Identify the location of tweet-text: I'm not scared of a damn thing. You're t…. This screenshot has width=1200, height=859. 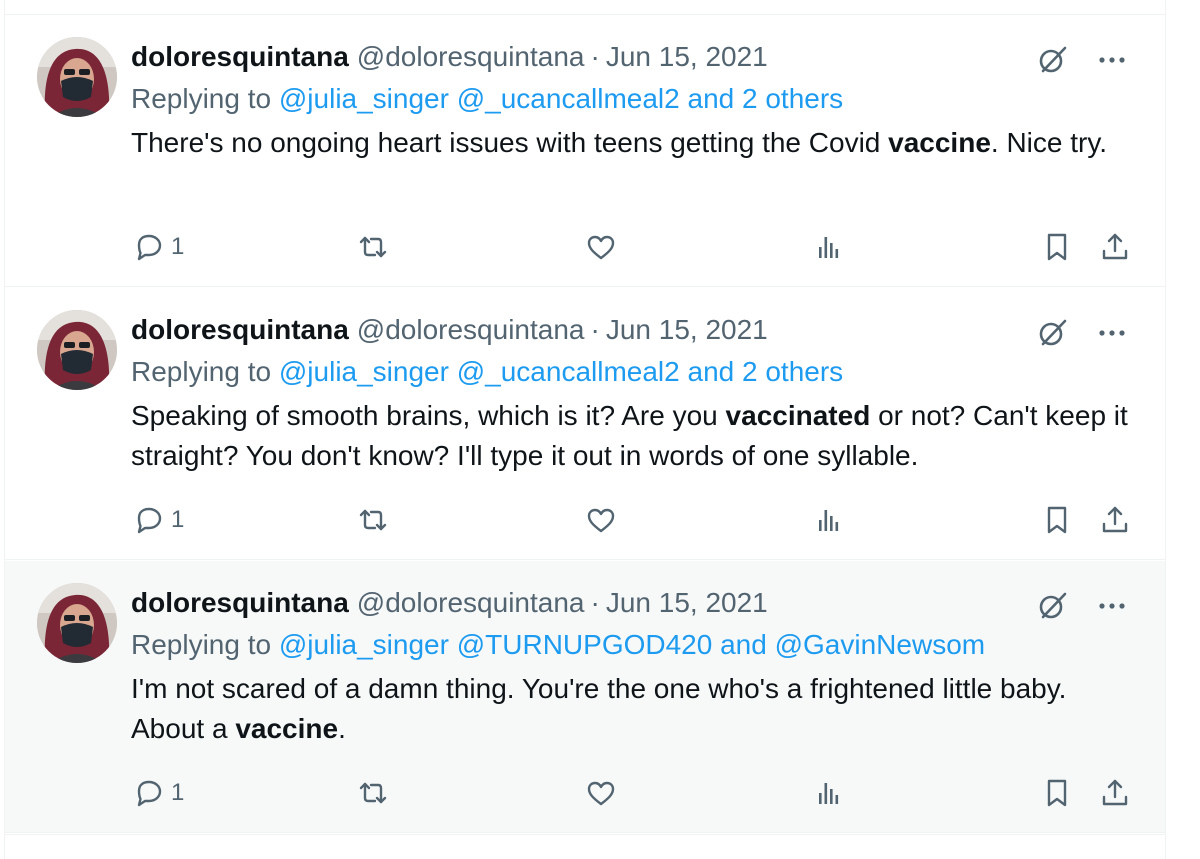
(631, 709).